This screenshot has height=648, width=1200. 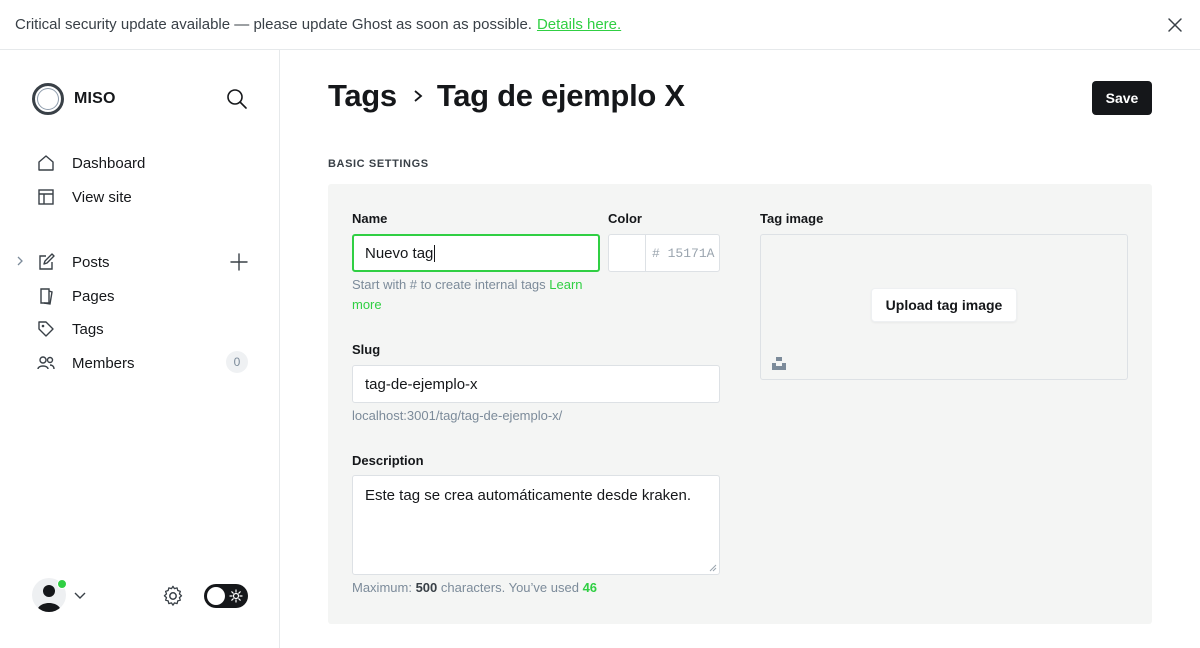 What do you see at coordinates (237, 99) in the screenshot?
I see `search-icon` at bounding box center [237, 99].